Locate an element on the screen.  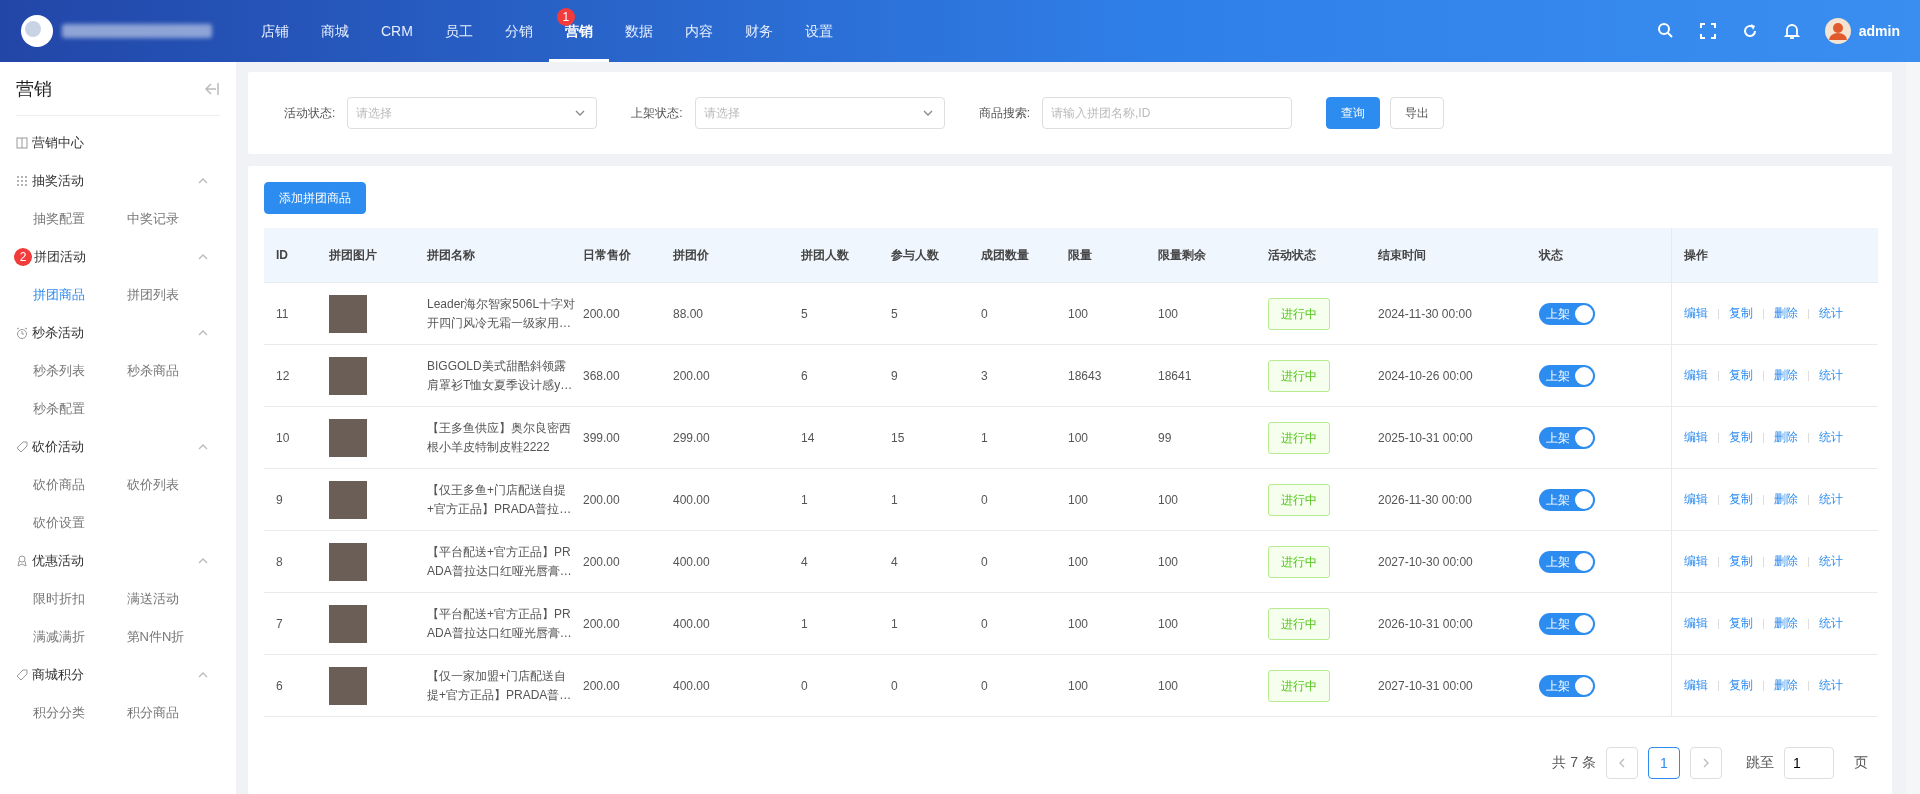
menu-item: 秒杀列表 is located at coordinates (80, 371).